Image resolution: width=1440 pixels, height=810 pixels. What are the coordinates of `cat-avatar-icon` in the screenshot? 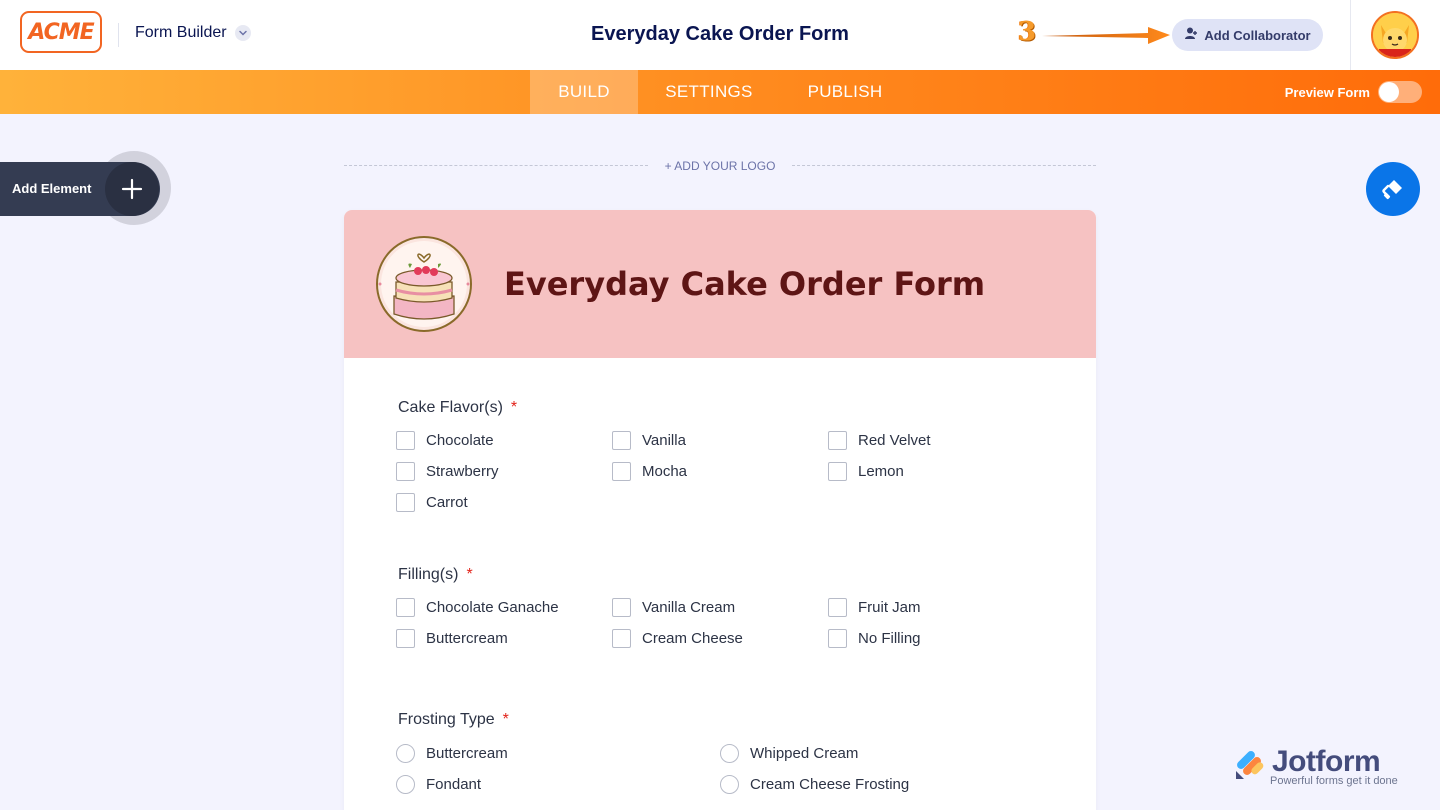 It's located at (1395, 35).